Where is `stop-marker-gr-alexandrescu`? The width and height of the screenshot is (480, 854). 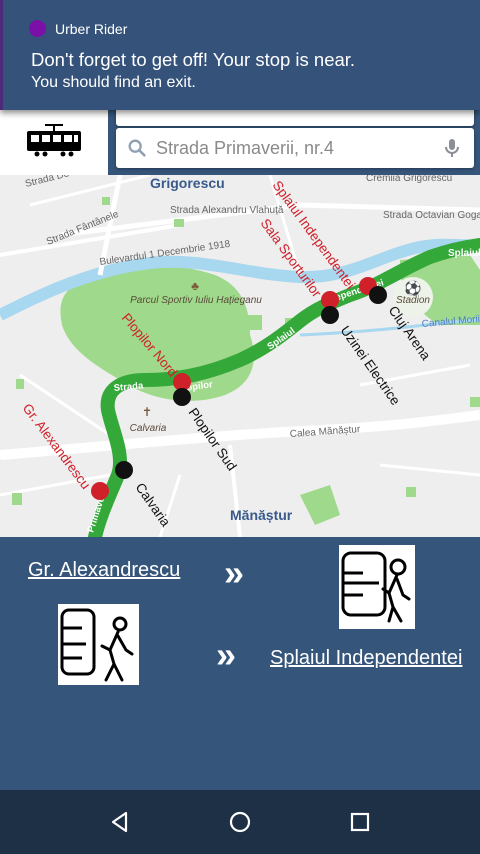 stop-marker-gr-alexandrescu is located at coordinates (100, 491).